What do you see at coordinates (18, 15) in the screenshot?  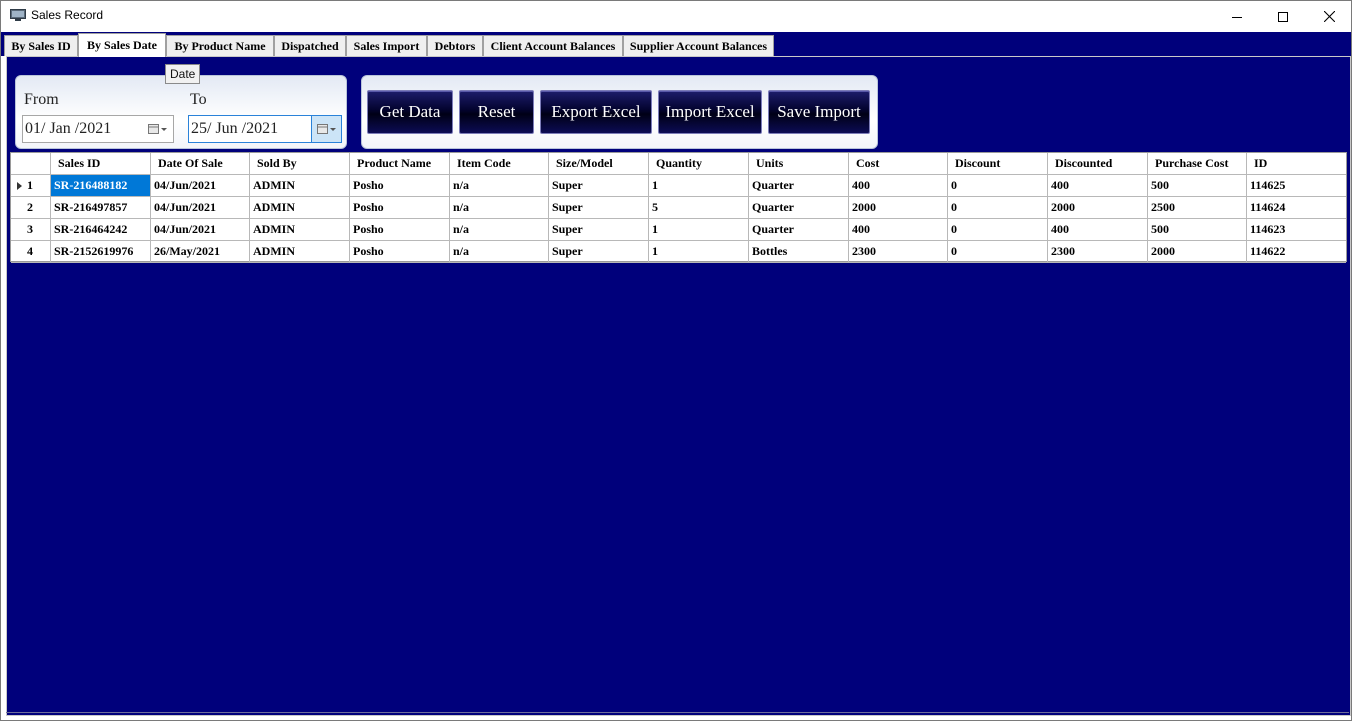 I see `app-icon` at bounding box center [18, 15].